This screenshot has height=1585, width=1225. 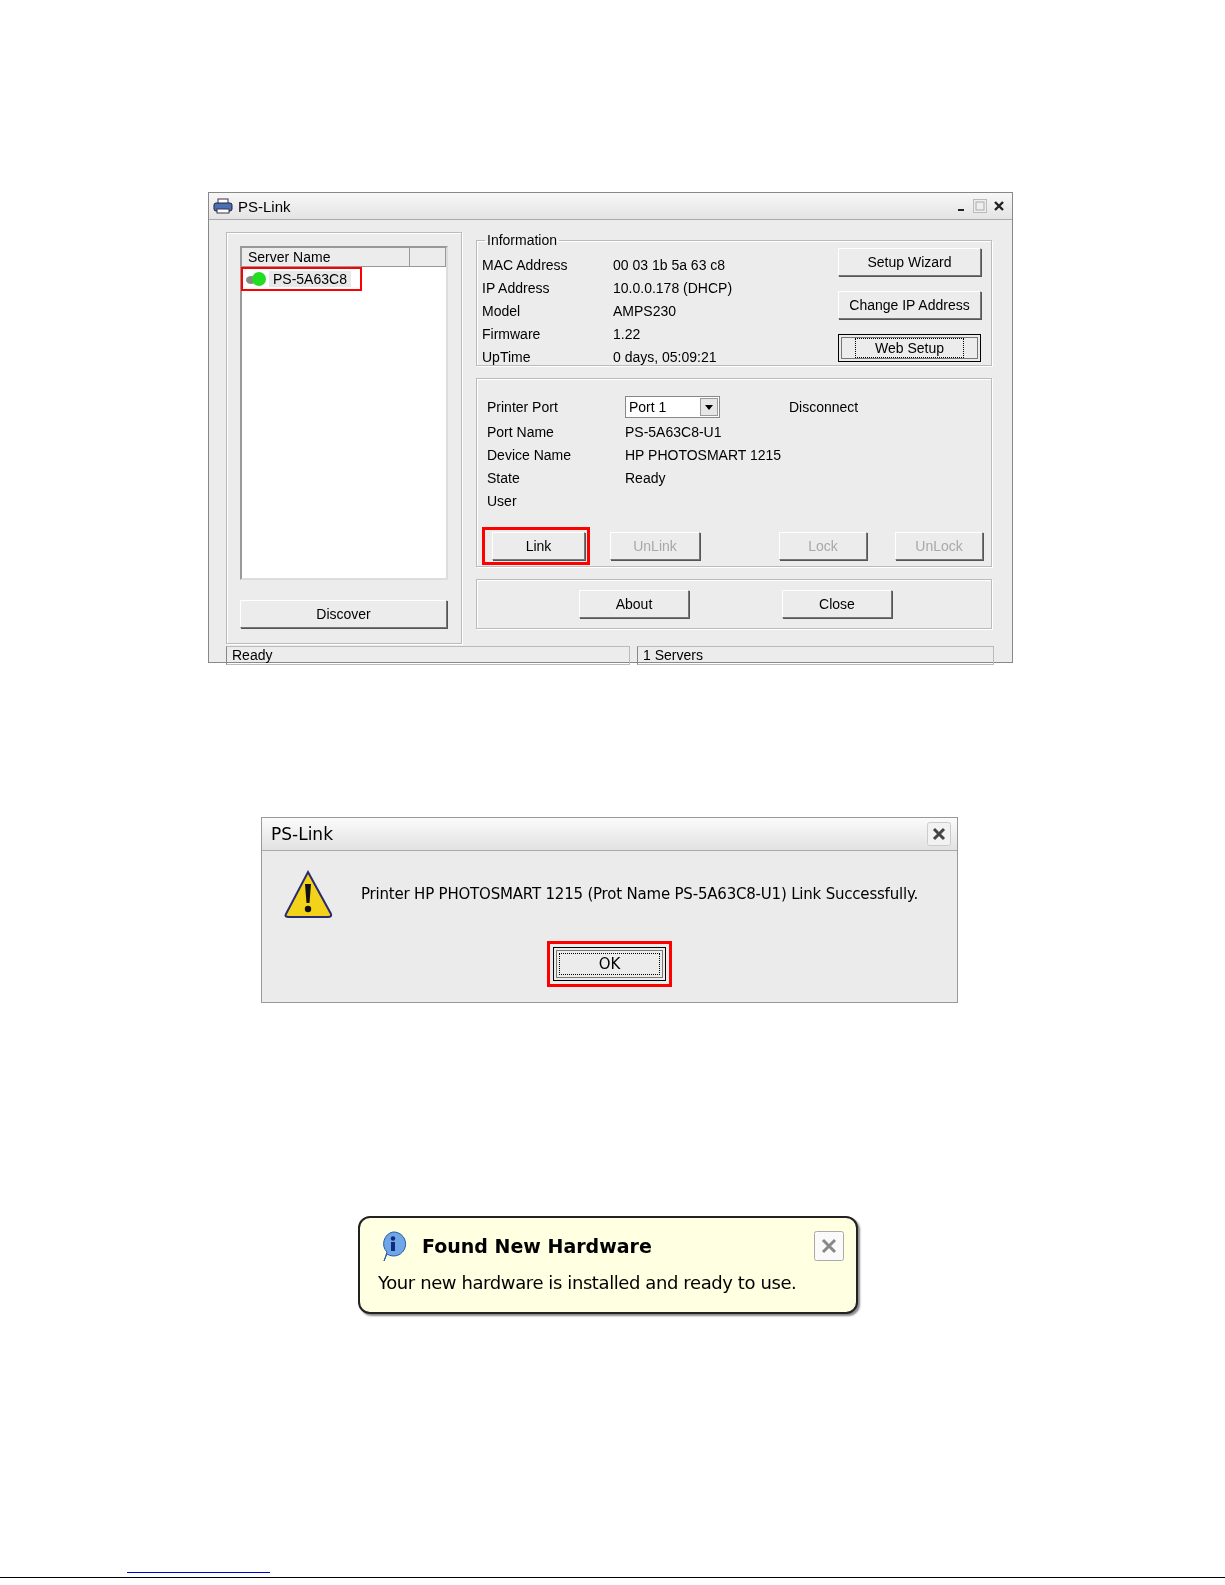 What do you see at coordinates (665, 357) in the screenshot?
I see `field-value: 0 days, 05:09:21` at bounding box center [665, 357].